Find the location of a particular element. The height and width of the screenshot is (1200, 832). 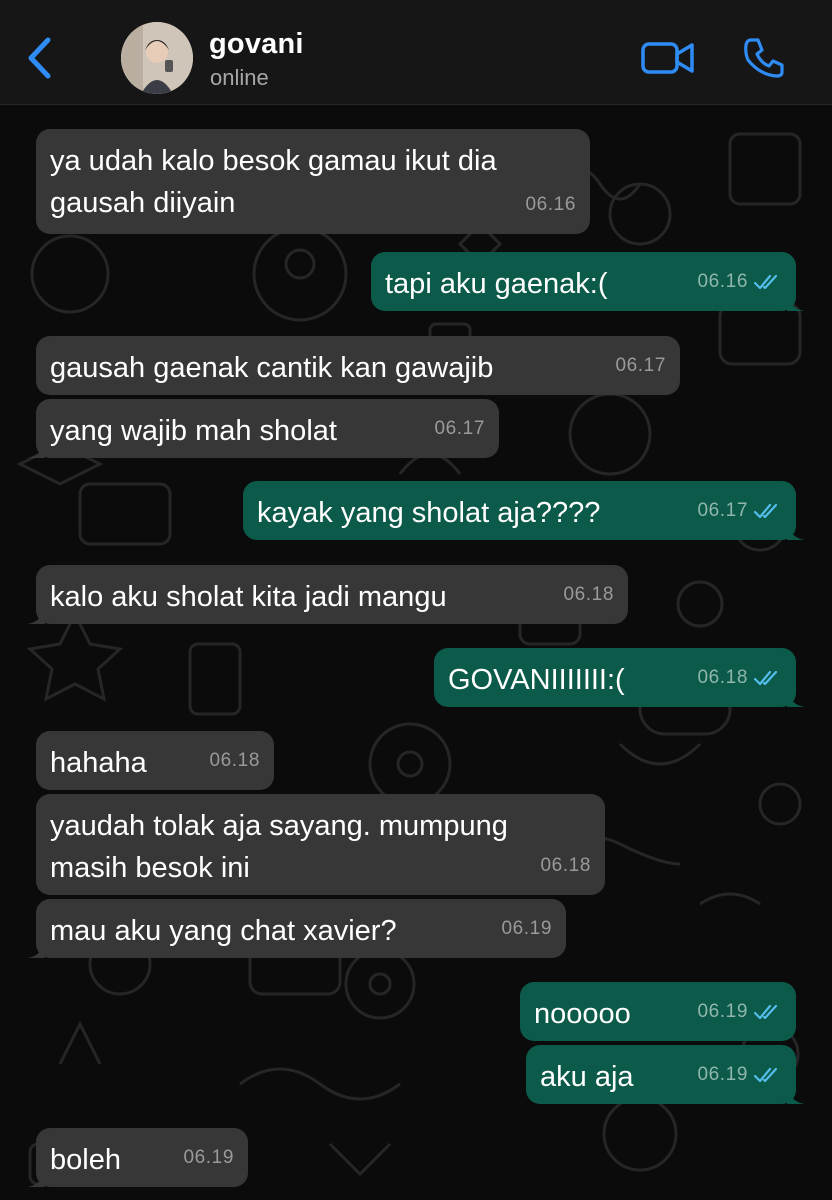

message-bubble-incoming: yang wajib mah sholat 06.17 is located at coordinates (263, 428).